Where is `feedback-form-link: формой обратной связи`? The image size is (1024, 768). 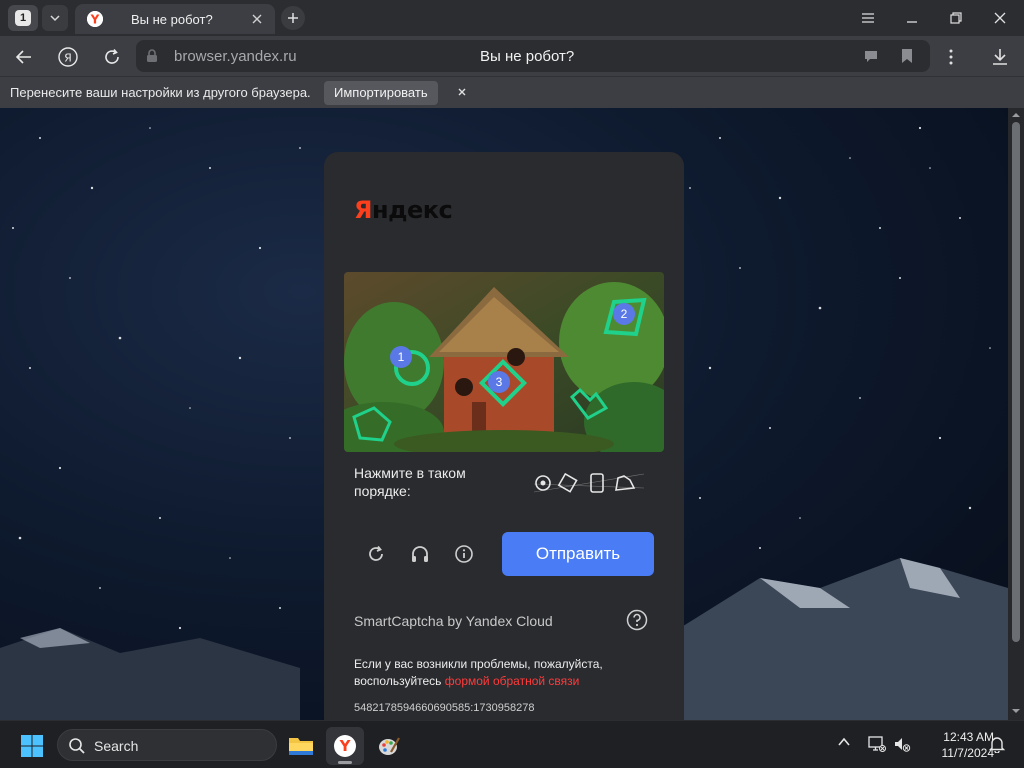
feedback-form-link: формой обратной связи is located at coordinates (512, 681).